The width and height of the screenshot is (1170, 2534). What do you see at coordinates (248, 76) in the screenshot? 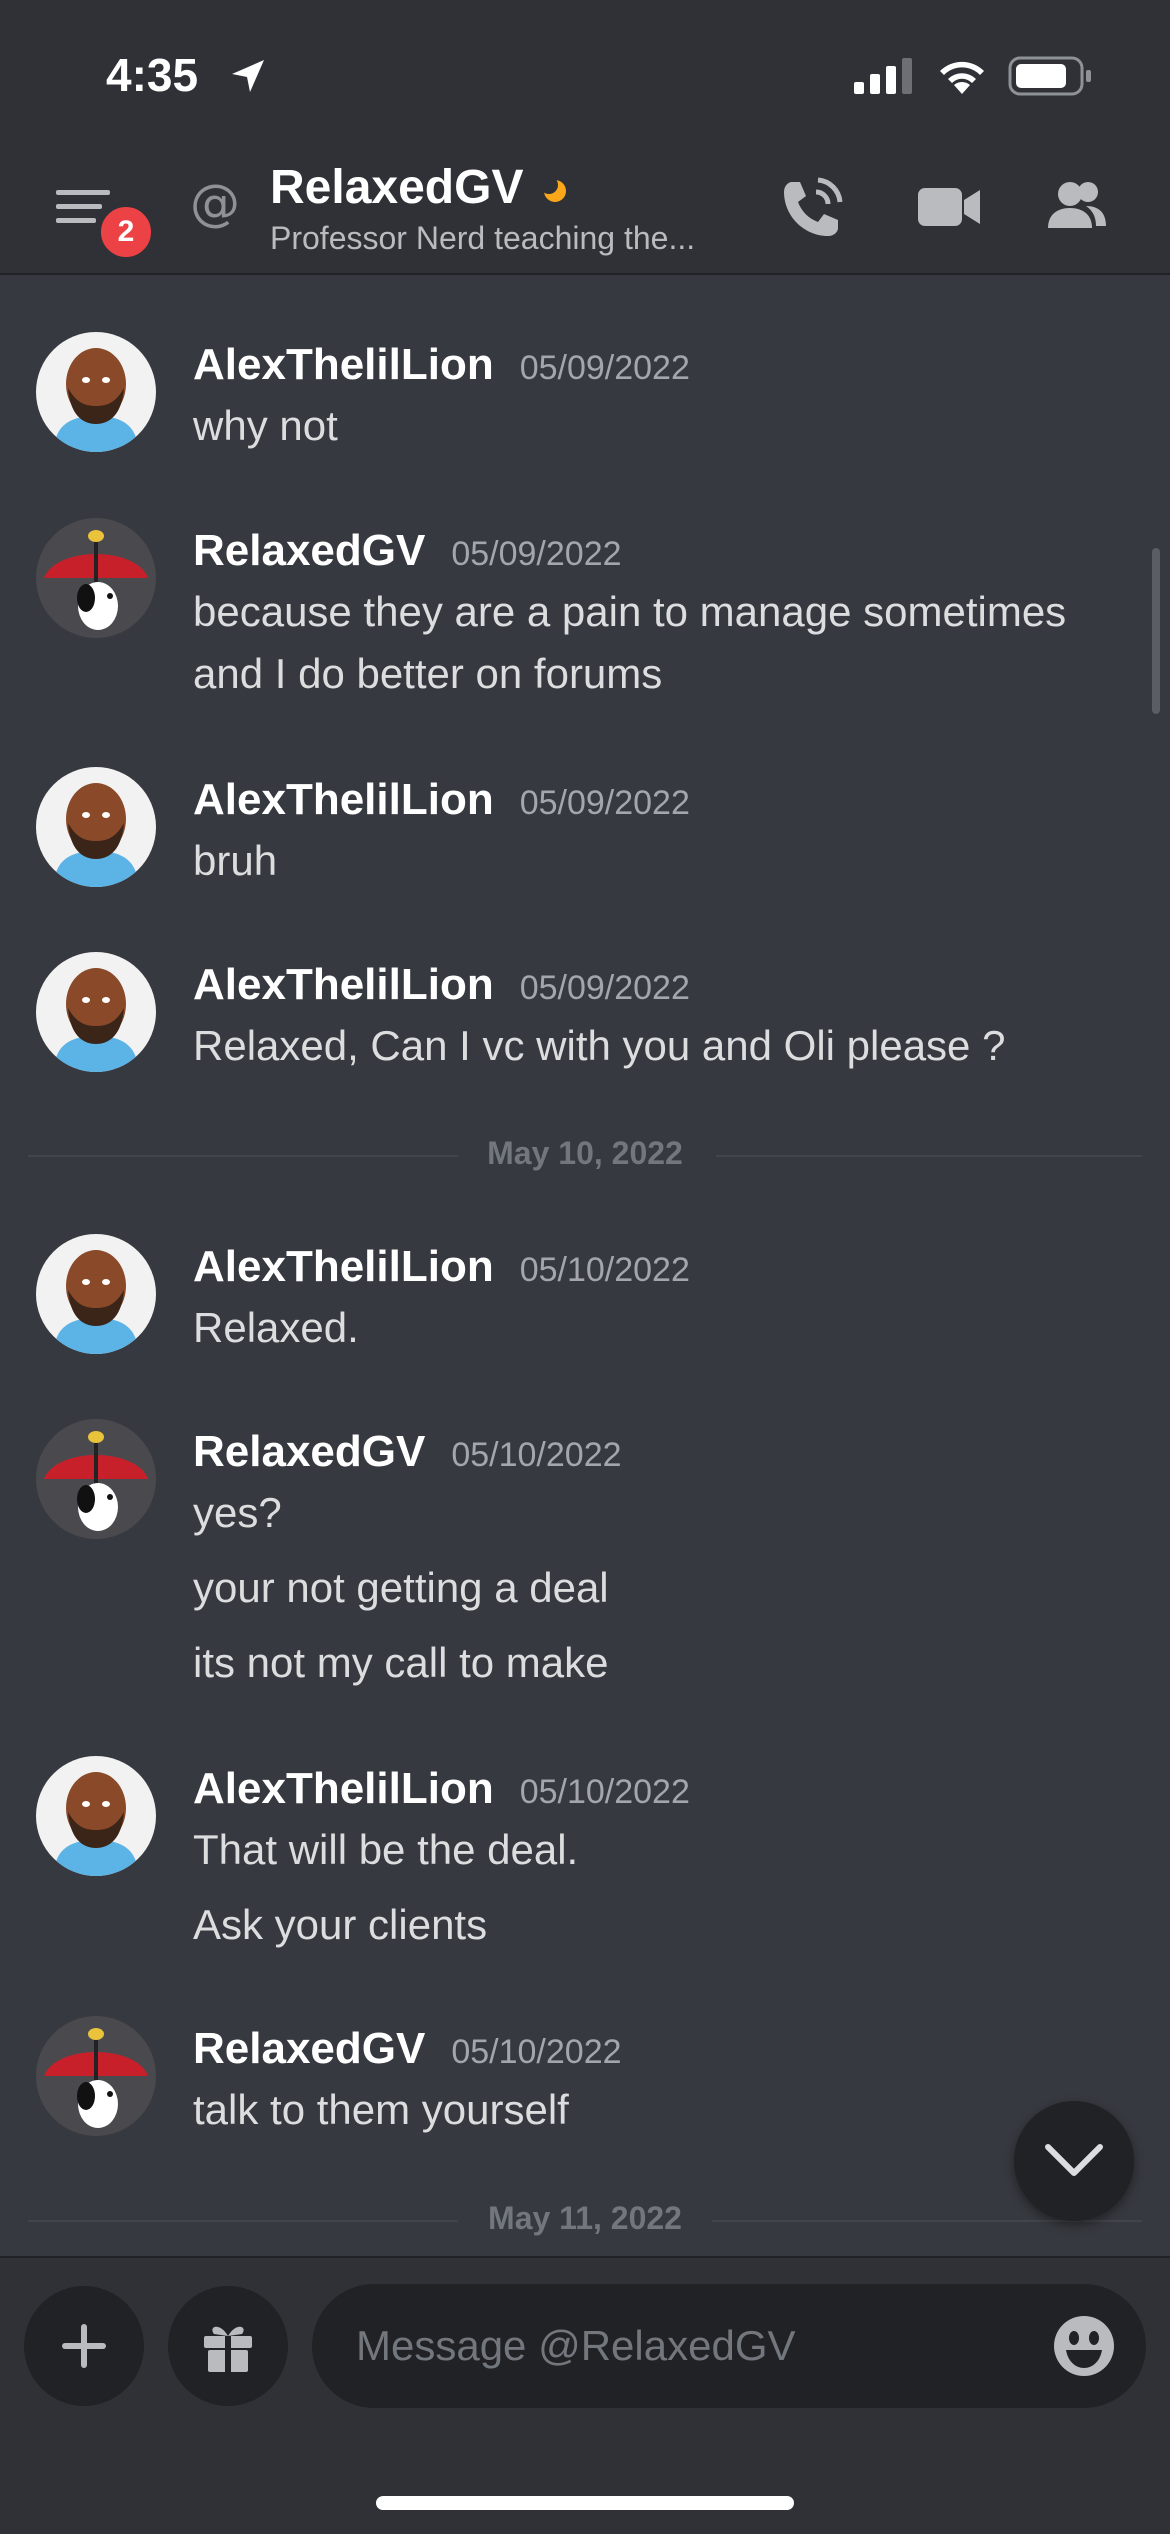
I see `location-arrow-icon` at bounding box center [248, 76].